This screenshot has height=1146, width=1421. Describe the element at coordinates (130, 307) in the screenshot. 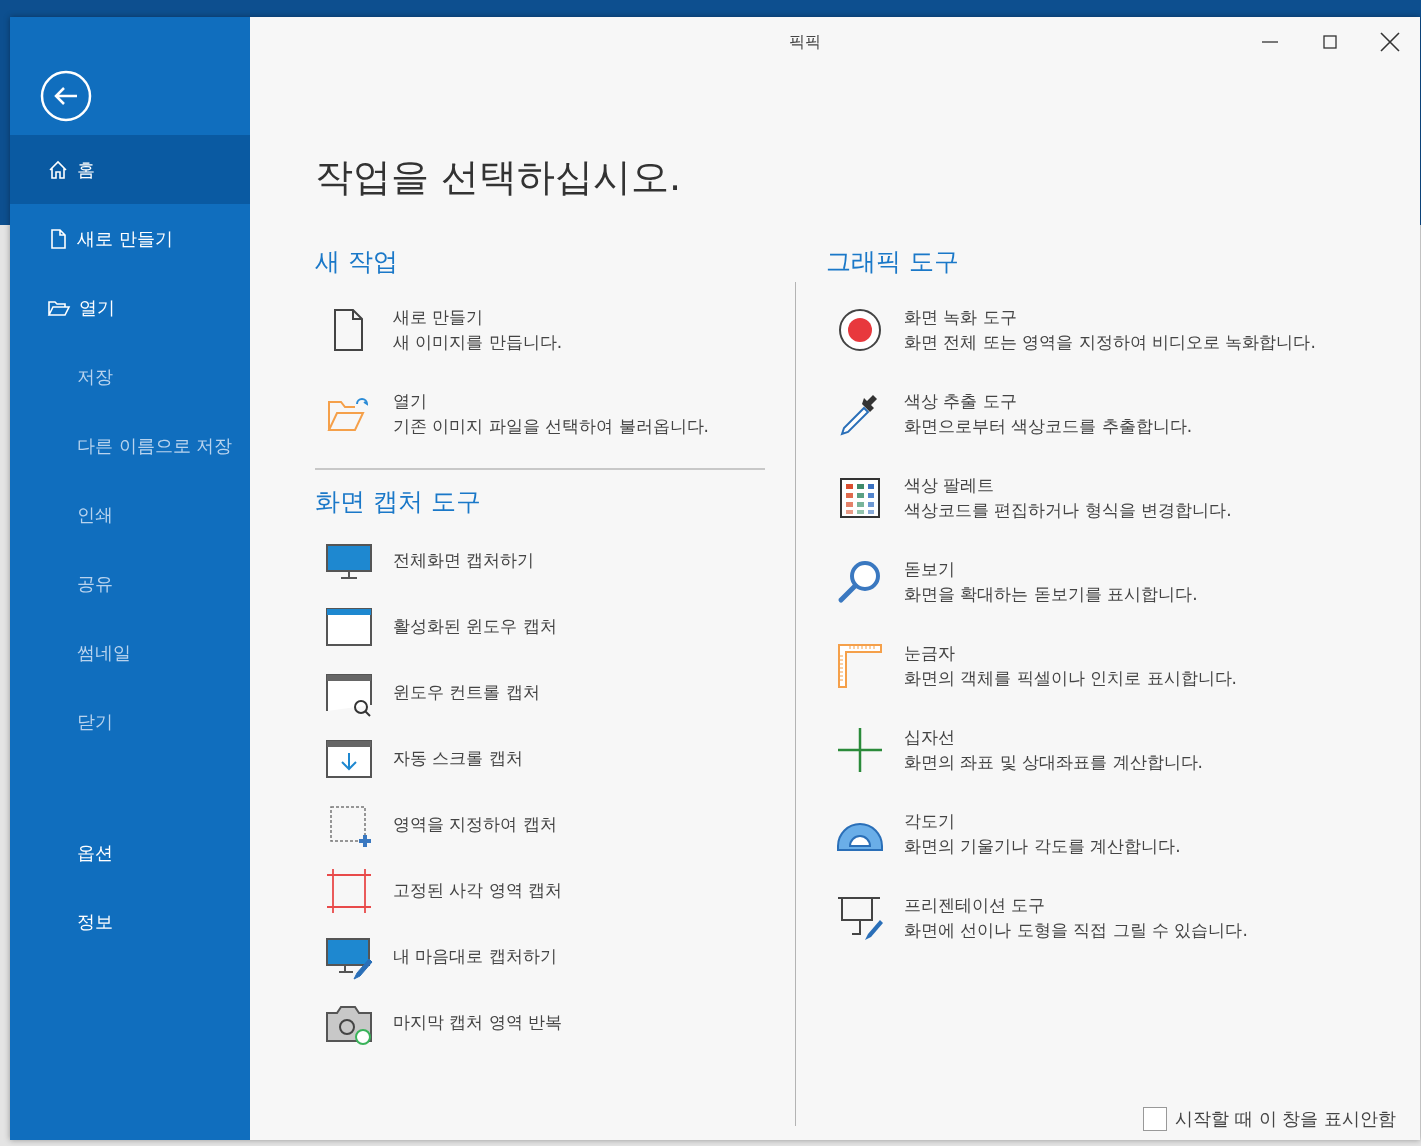

I see `sidebar-item: 열기` at that location.